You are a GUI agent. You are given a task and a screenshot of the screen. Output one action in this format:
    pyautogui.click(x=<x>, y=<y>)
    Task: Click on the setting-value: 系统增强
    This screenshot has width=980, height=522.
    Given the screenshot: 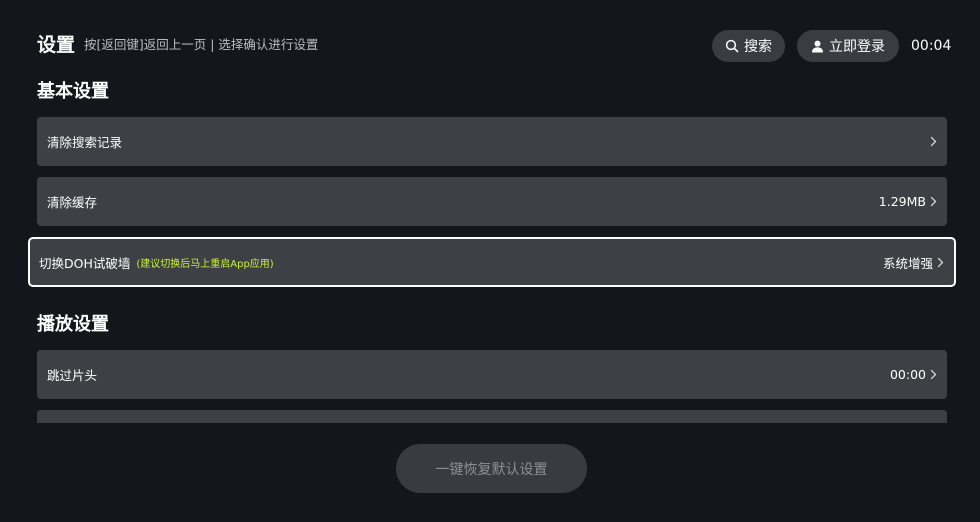 What is the action you would take?
    pyautogui.click(x=907, y=263)
    